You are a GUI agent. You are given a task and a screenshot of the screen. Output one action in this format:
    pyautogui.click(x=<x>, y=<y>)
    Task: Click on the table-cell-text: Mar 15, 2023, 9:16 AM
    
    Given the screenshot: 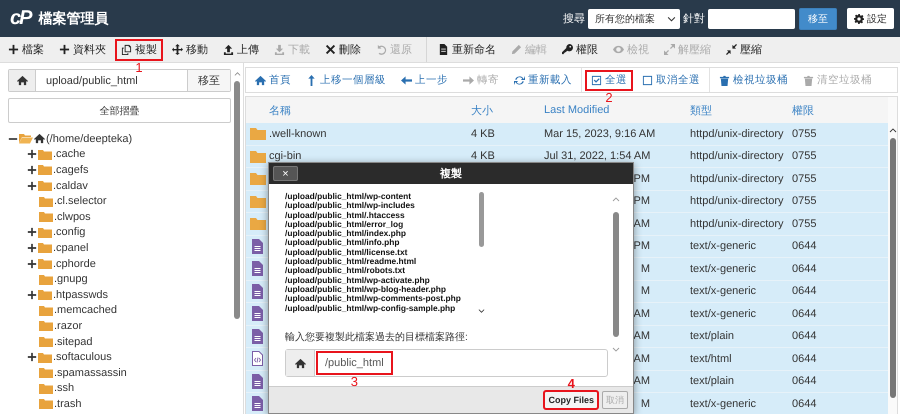 What is the action you would take?
    pyautogui.click(x=600, y=134)
    